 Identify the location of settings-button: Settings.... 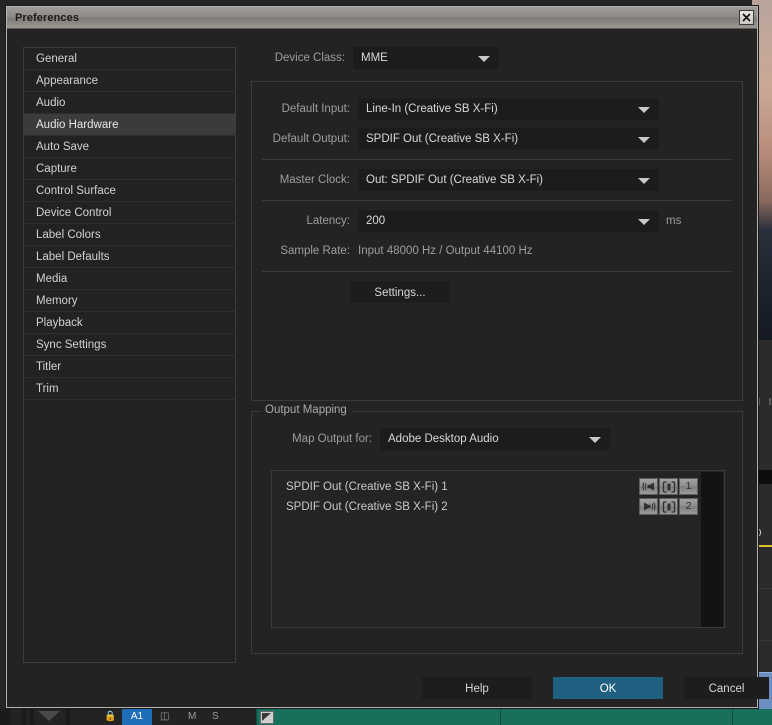
(400, 292).